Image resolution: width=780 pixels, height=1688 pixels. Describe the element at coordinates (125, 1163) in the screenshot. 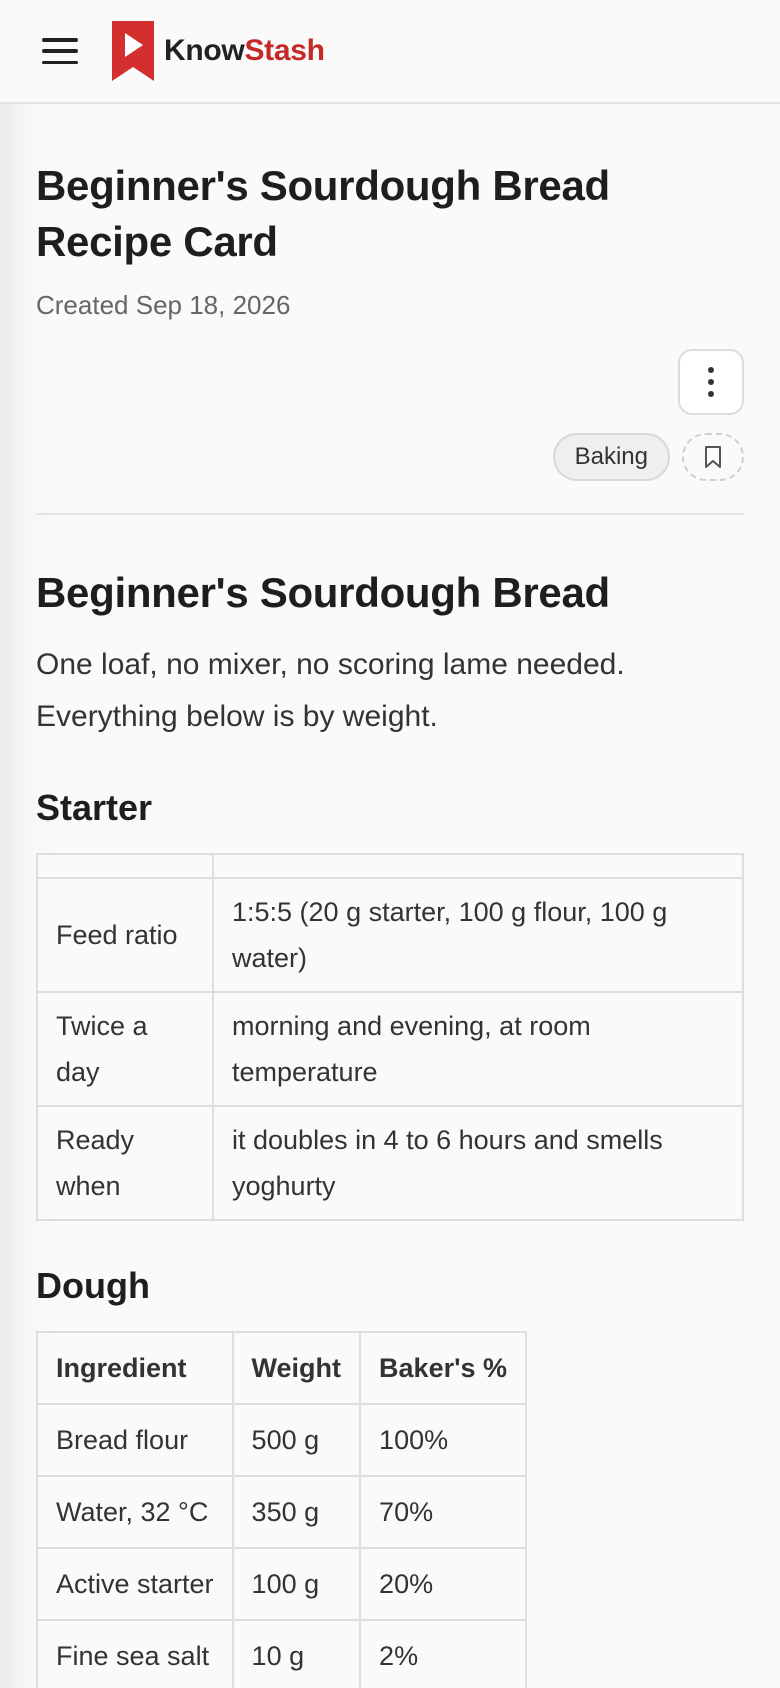

I see `table-cell: Ready when` at that location.